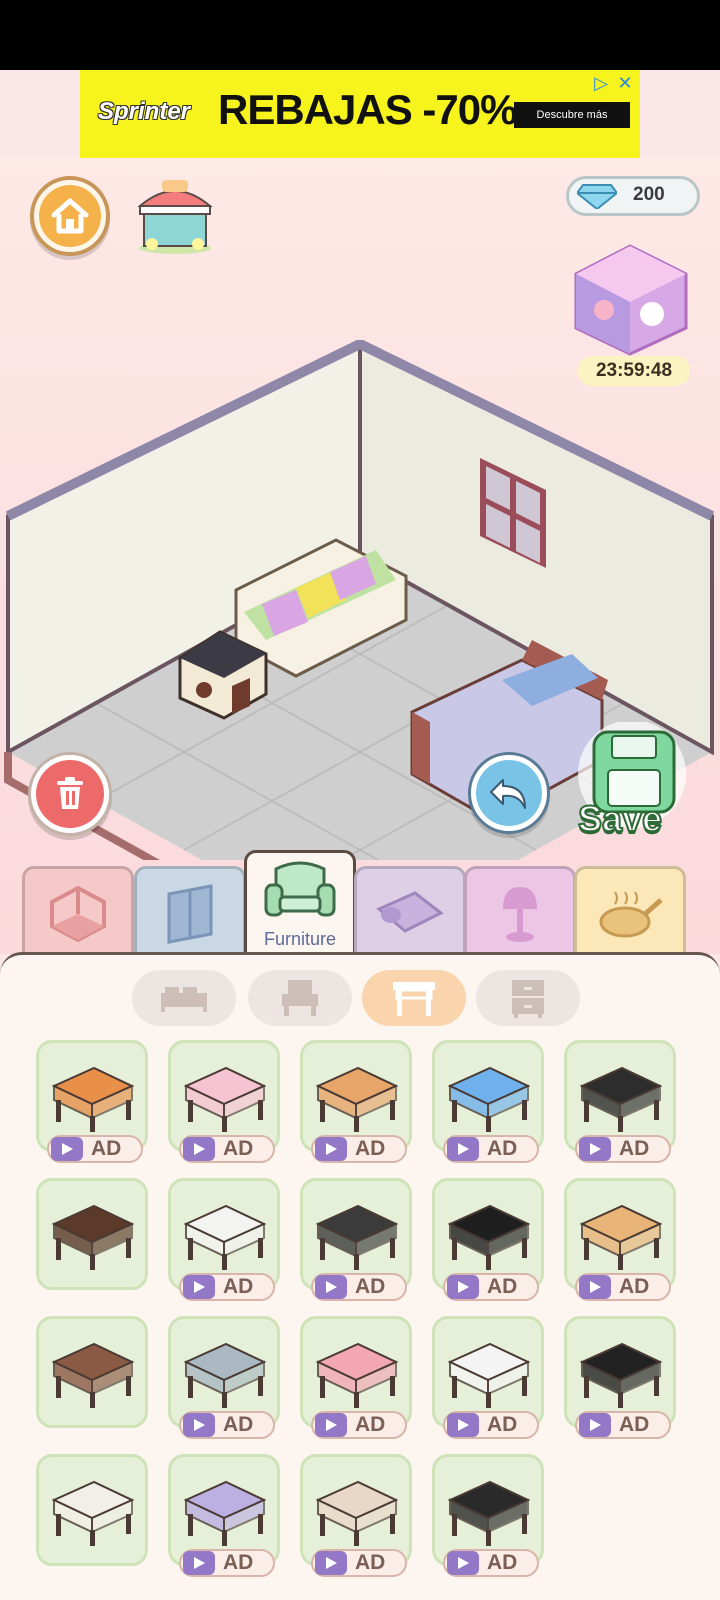 The image size is (720, 1600). What do you see at coordinates (509, 793) in the screenshot?
I see `undo-button` at bounding box center [509, 793].